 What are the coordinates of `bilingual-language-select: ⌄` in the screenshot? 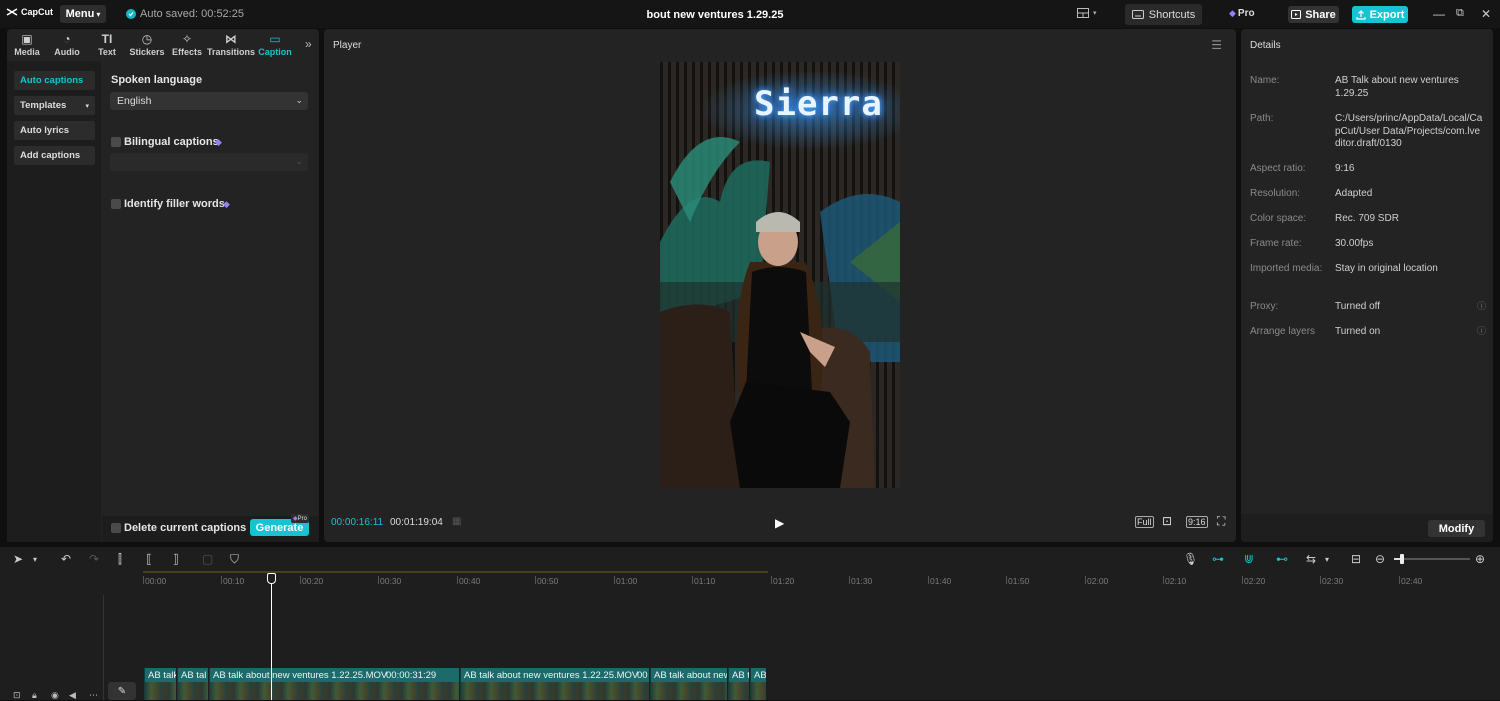 It's located at (209, 162).